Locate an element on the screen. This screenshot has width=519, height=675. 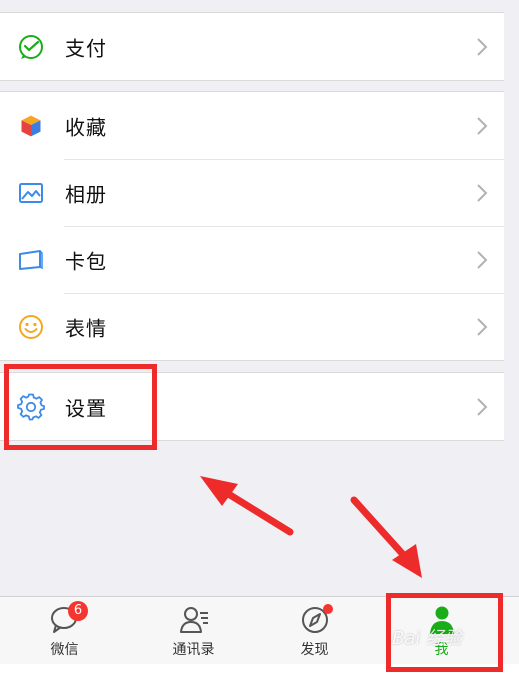
menu-item-cards: 卡包 is located at coordinates (252, 259).